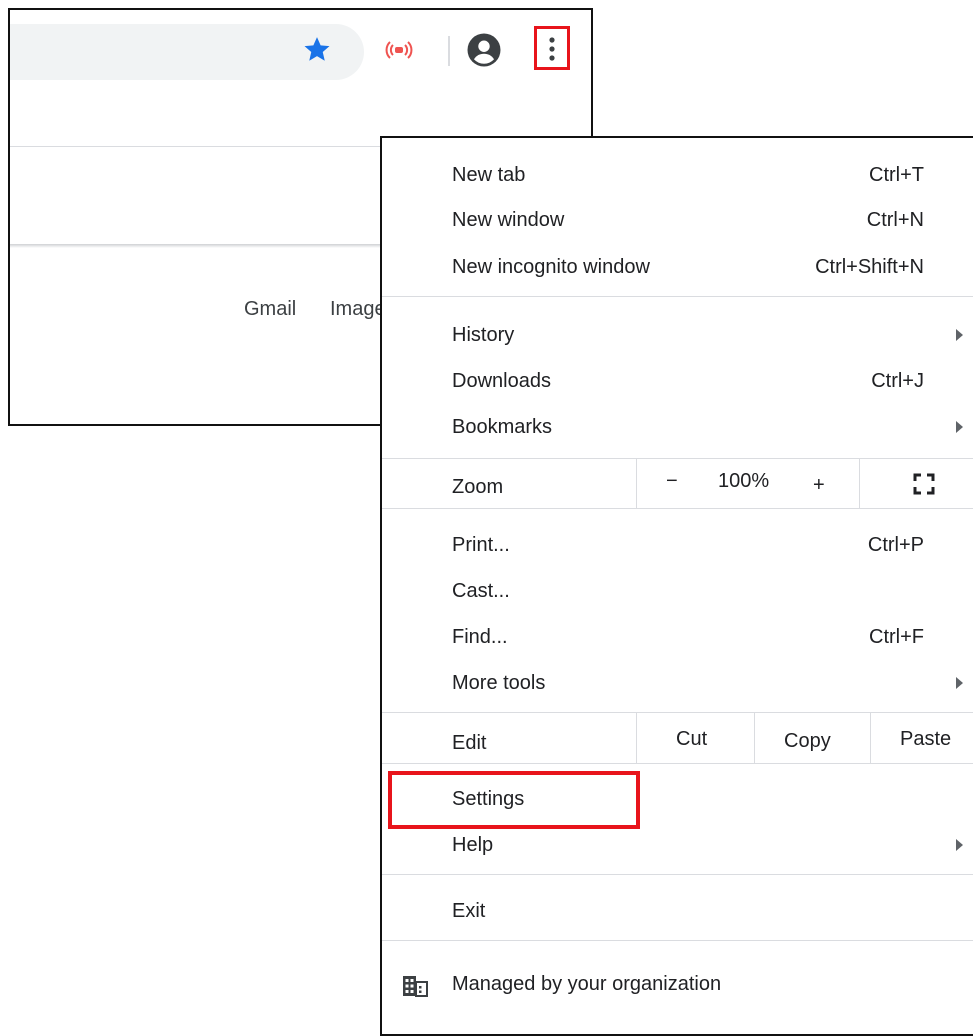 The width and height of the screenshot is (973, 1036). Describe the element at coordinates (744, 481) in the screenshot. I see `zoom-level: 100%` at that location.